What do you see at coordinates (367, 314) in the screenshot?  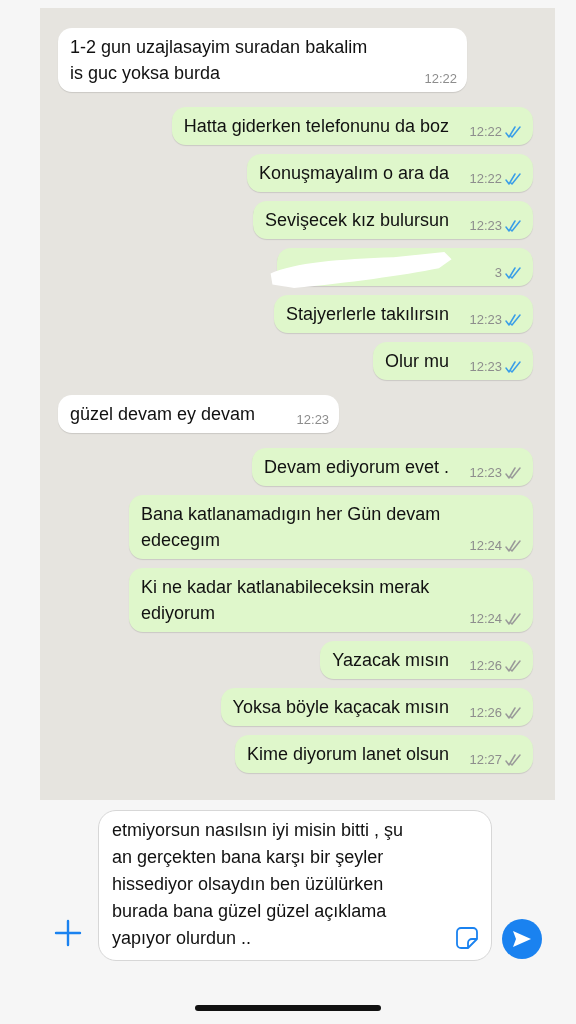 I see `message-text: Stajyerlerle takılırsın` at bounding box center [367, 314].